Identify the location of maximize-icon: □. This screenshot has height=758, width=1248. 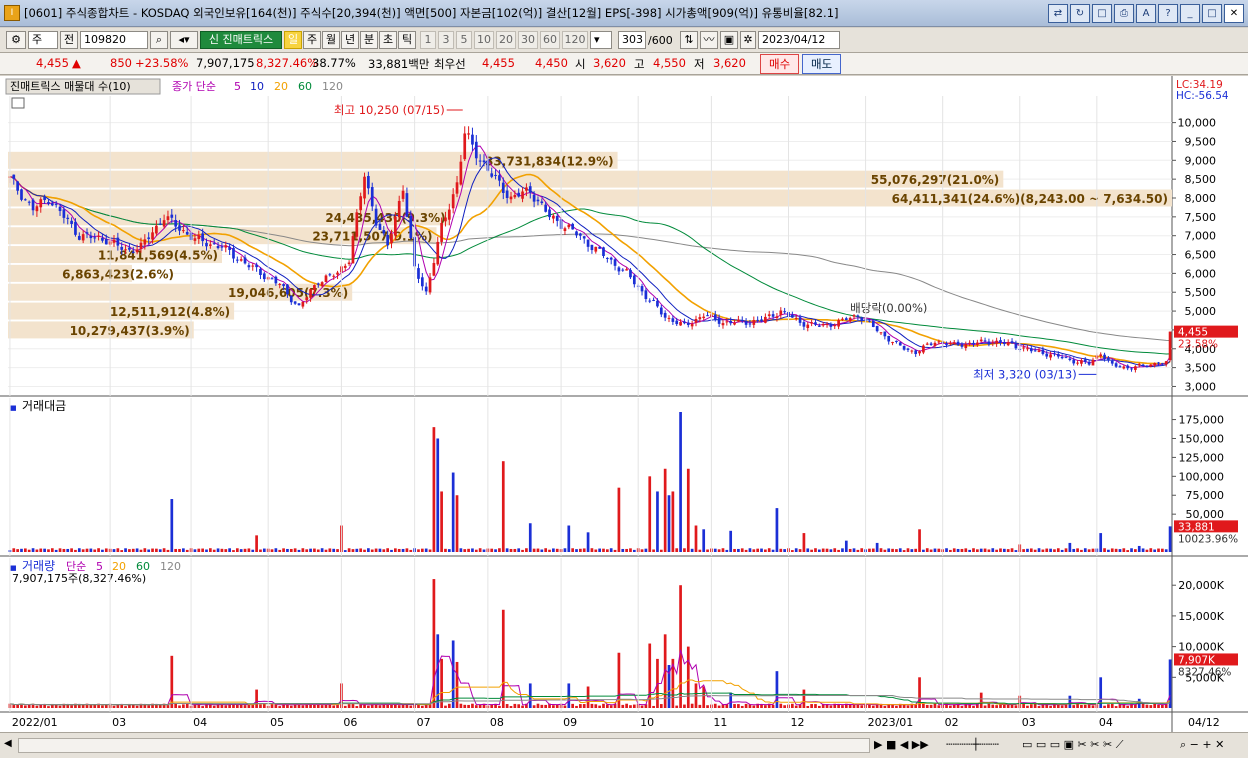
(1212, 13).